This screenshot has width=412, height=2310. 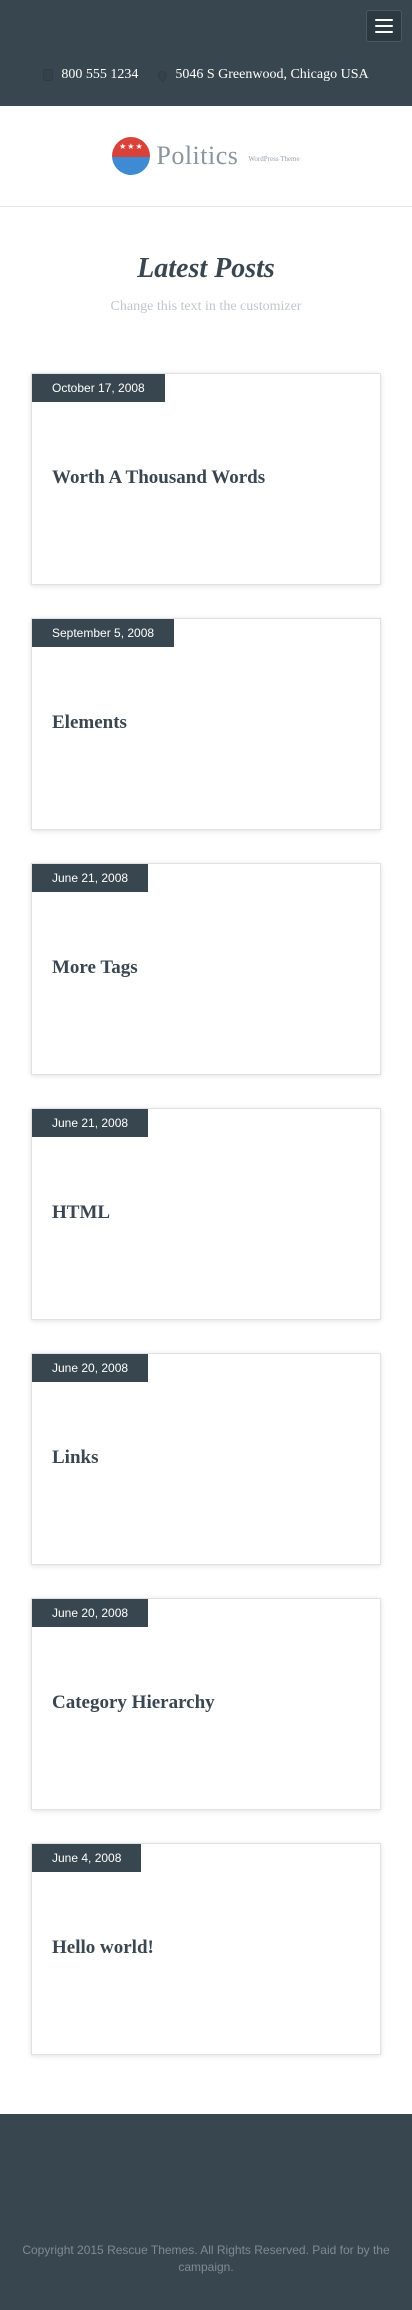 I want to click on post-card: June 20, 2008 Category Hierarchy, so click(x=206, y=1704).